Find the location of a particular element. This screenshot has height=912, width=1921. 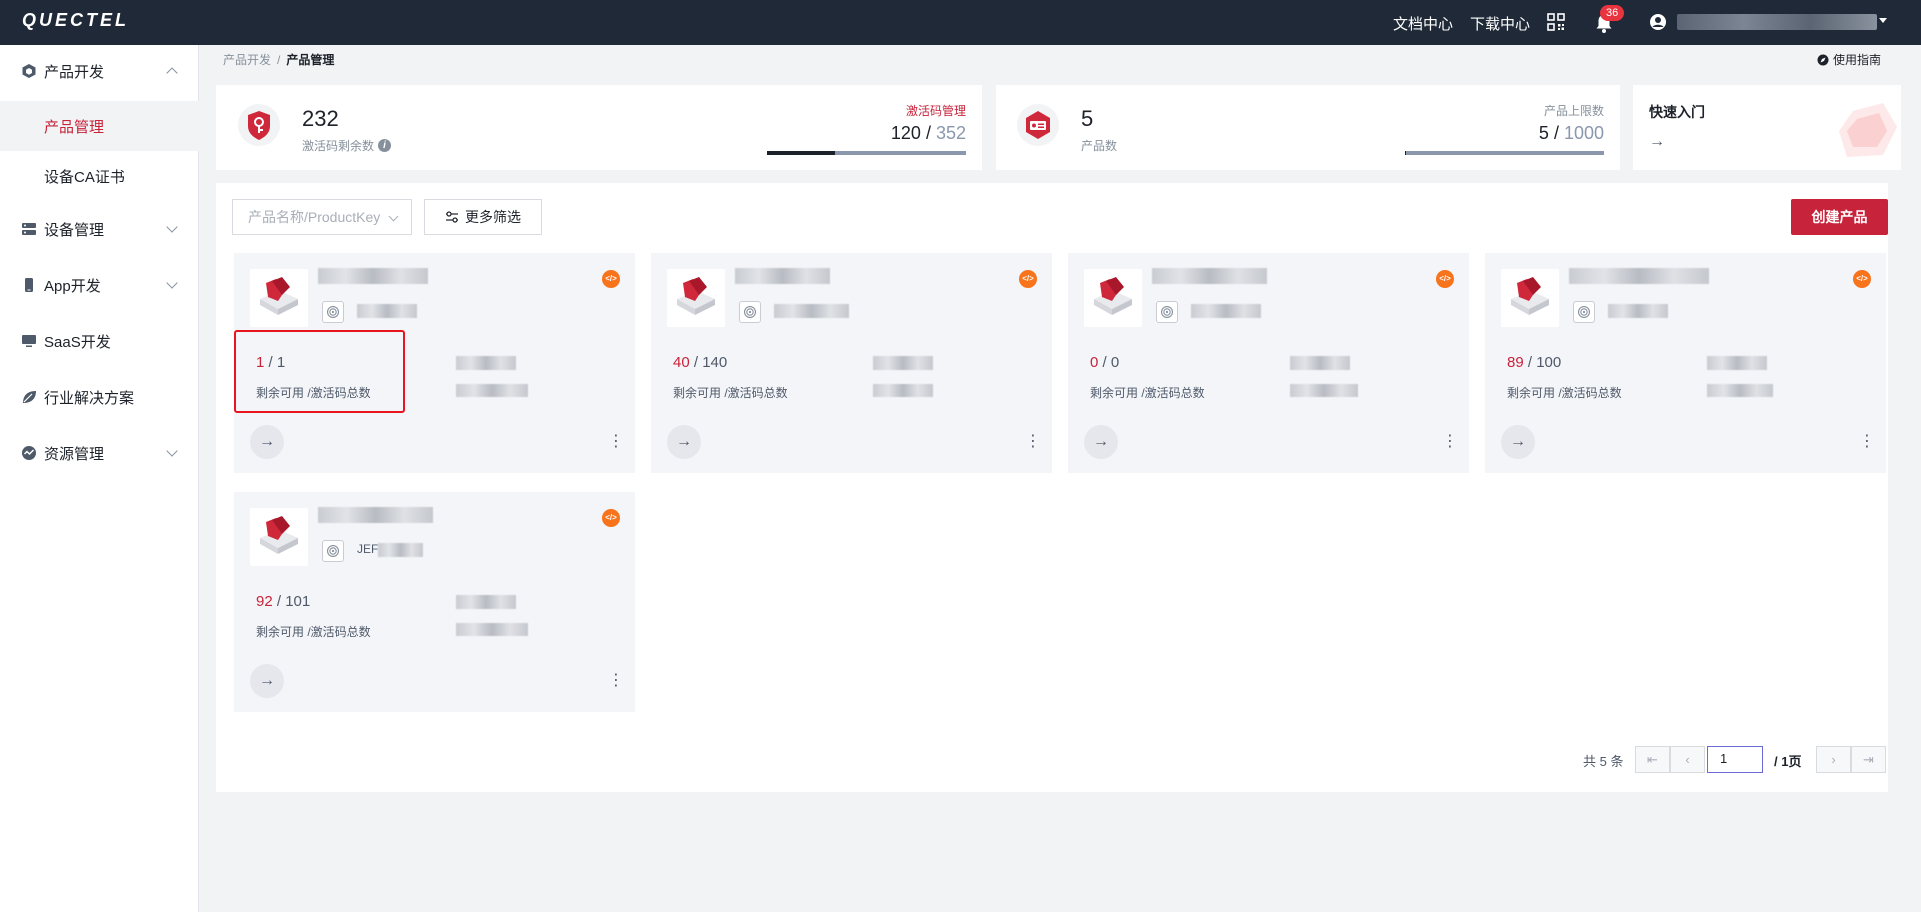

quectel-logo: QUECTEL is located at coordinates (75, 20).